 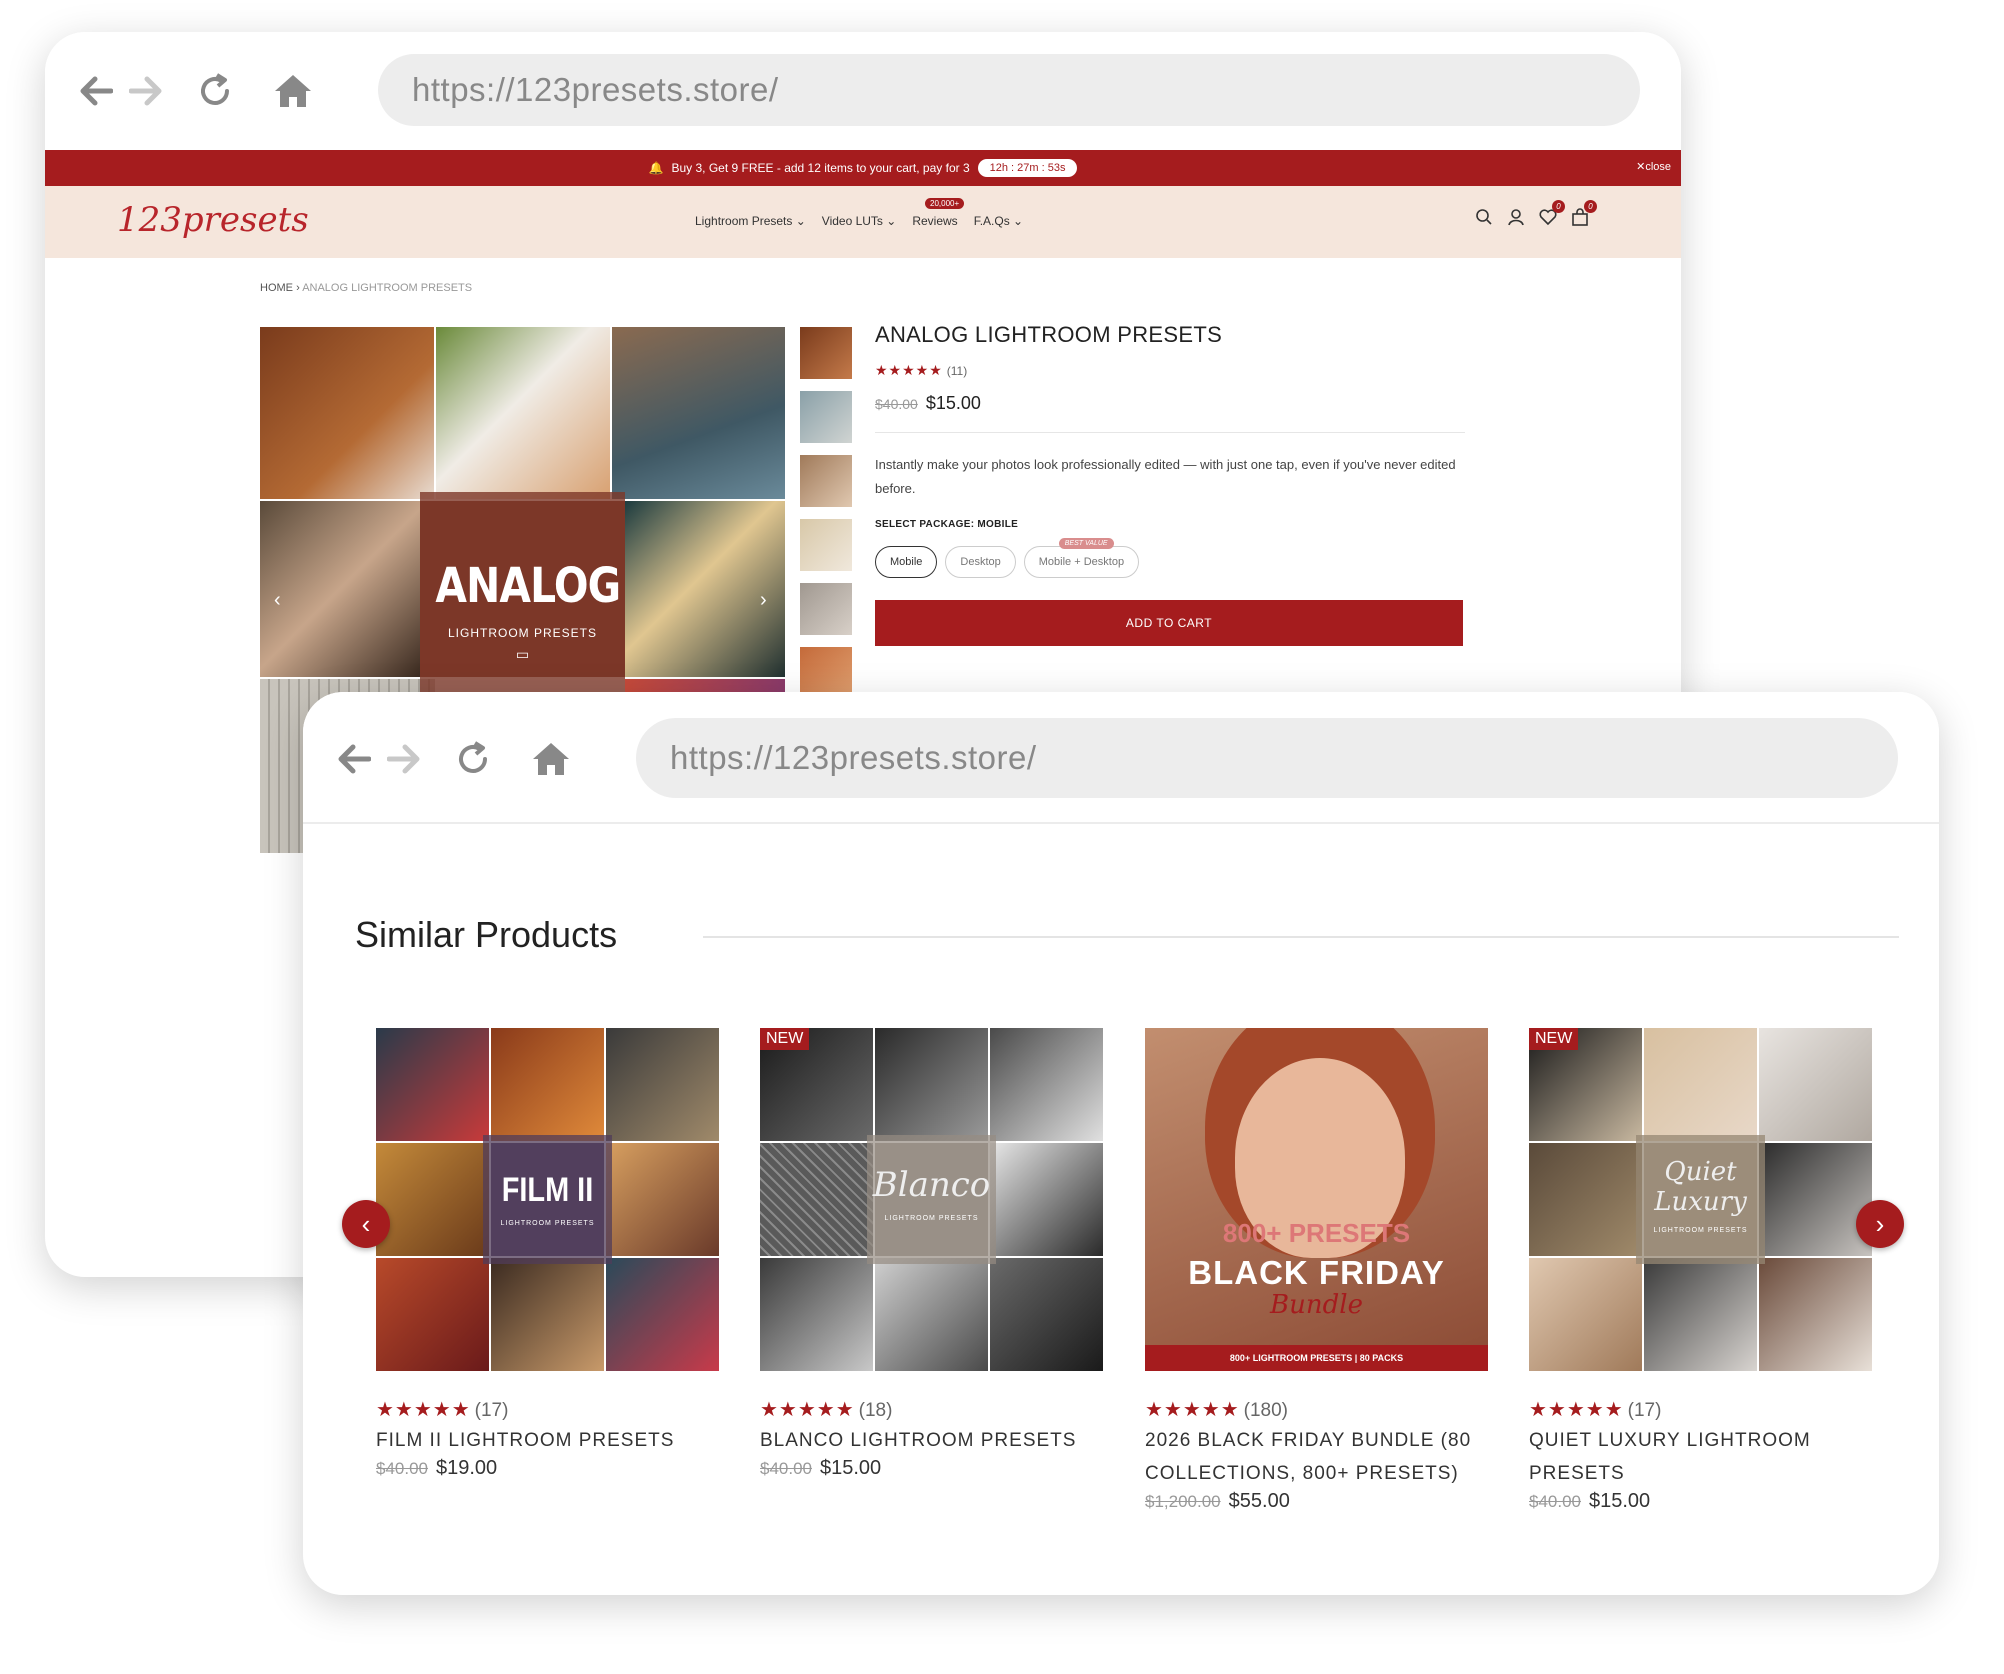 I want to click on product-price: $40.00 $15.00, so click(x=1170, y=413).